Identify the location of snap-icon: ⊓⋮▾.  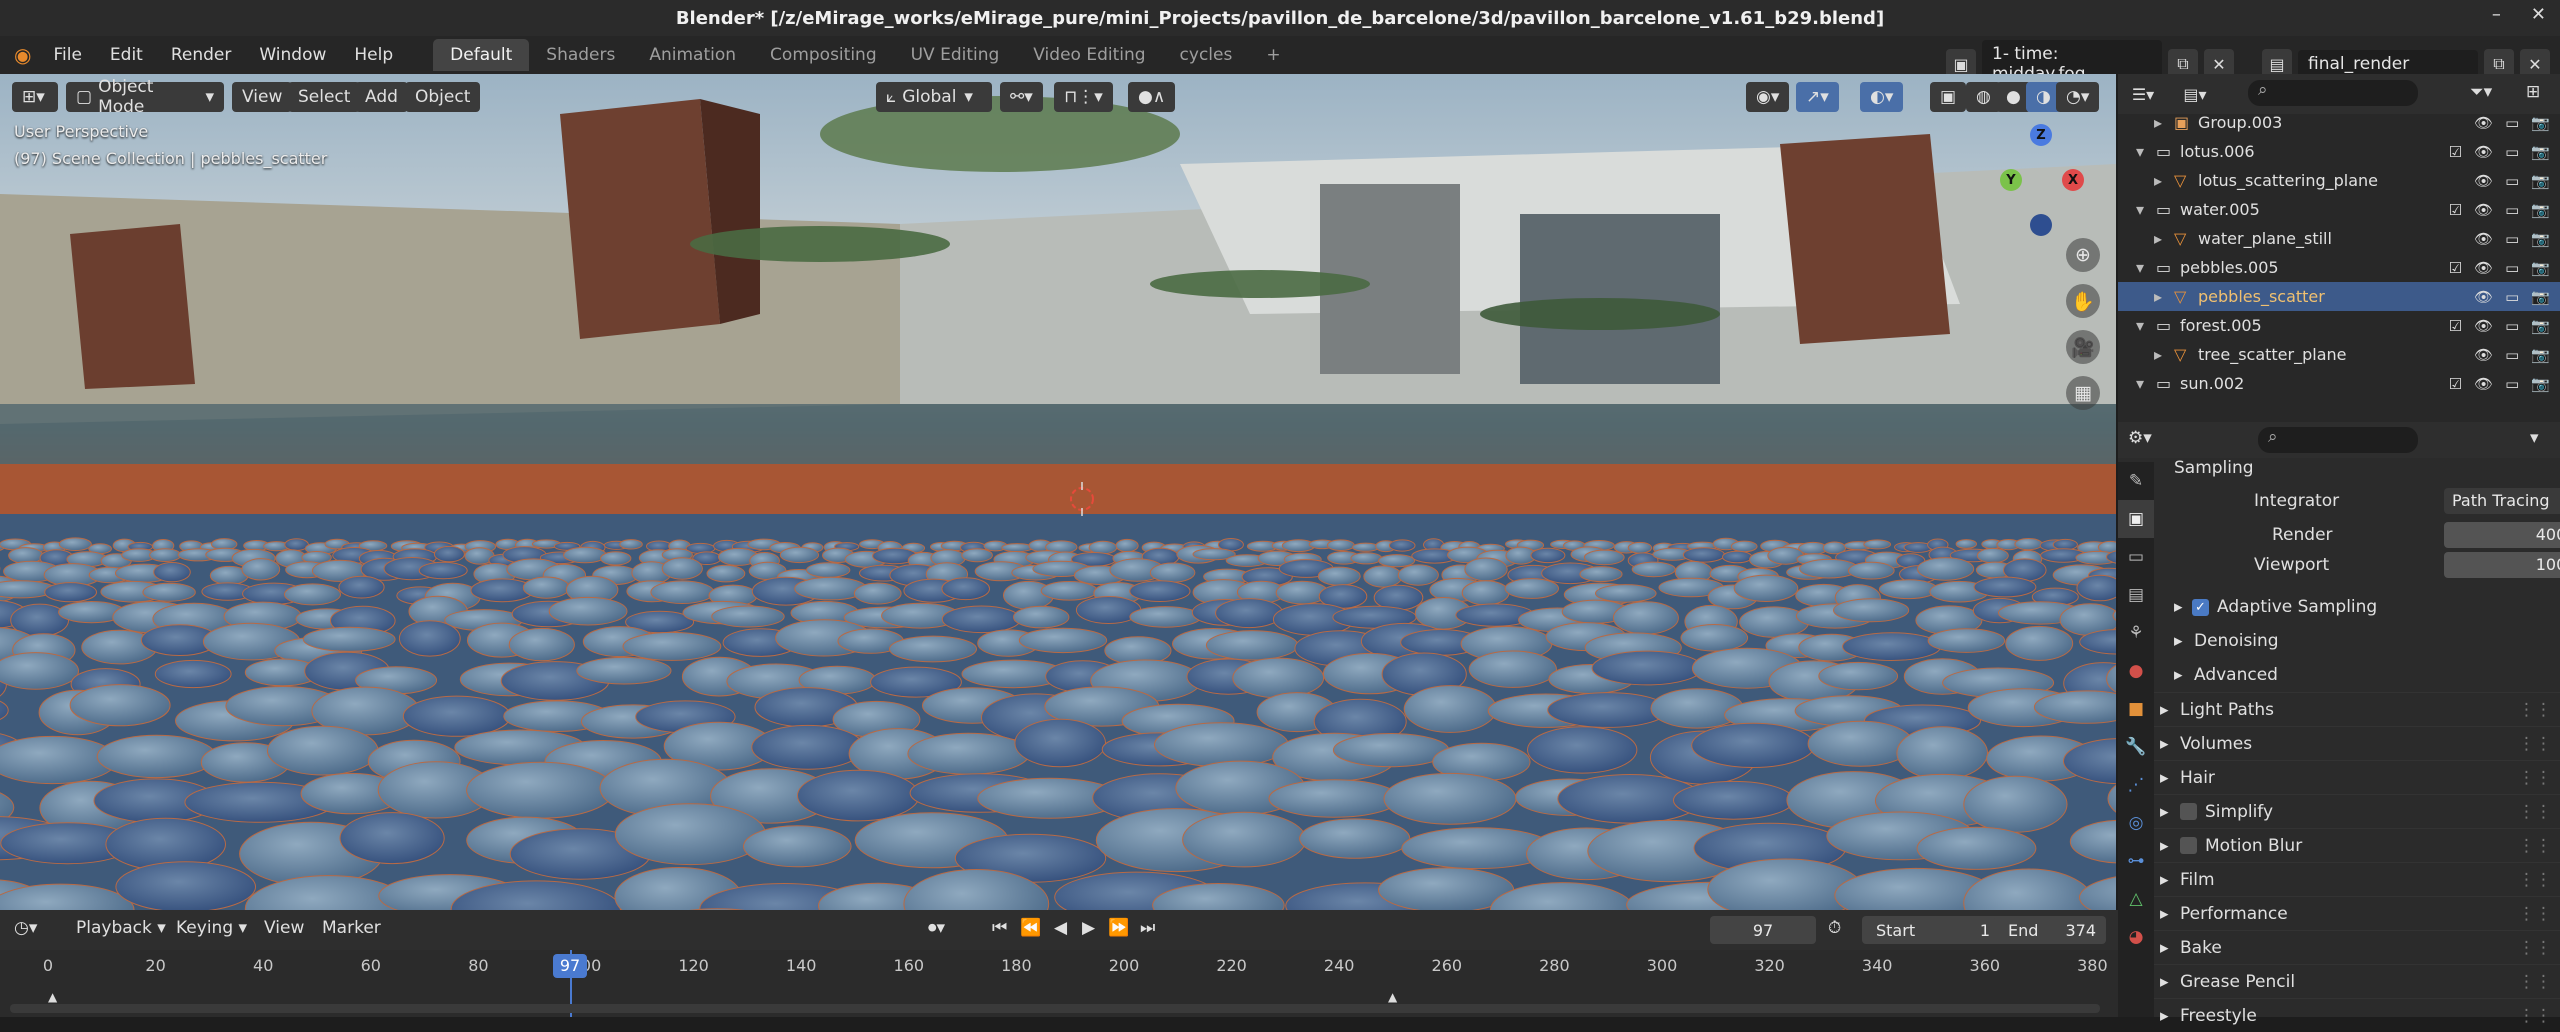
(1083, 97).